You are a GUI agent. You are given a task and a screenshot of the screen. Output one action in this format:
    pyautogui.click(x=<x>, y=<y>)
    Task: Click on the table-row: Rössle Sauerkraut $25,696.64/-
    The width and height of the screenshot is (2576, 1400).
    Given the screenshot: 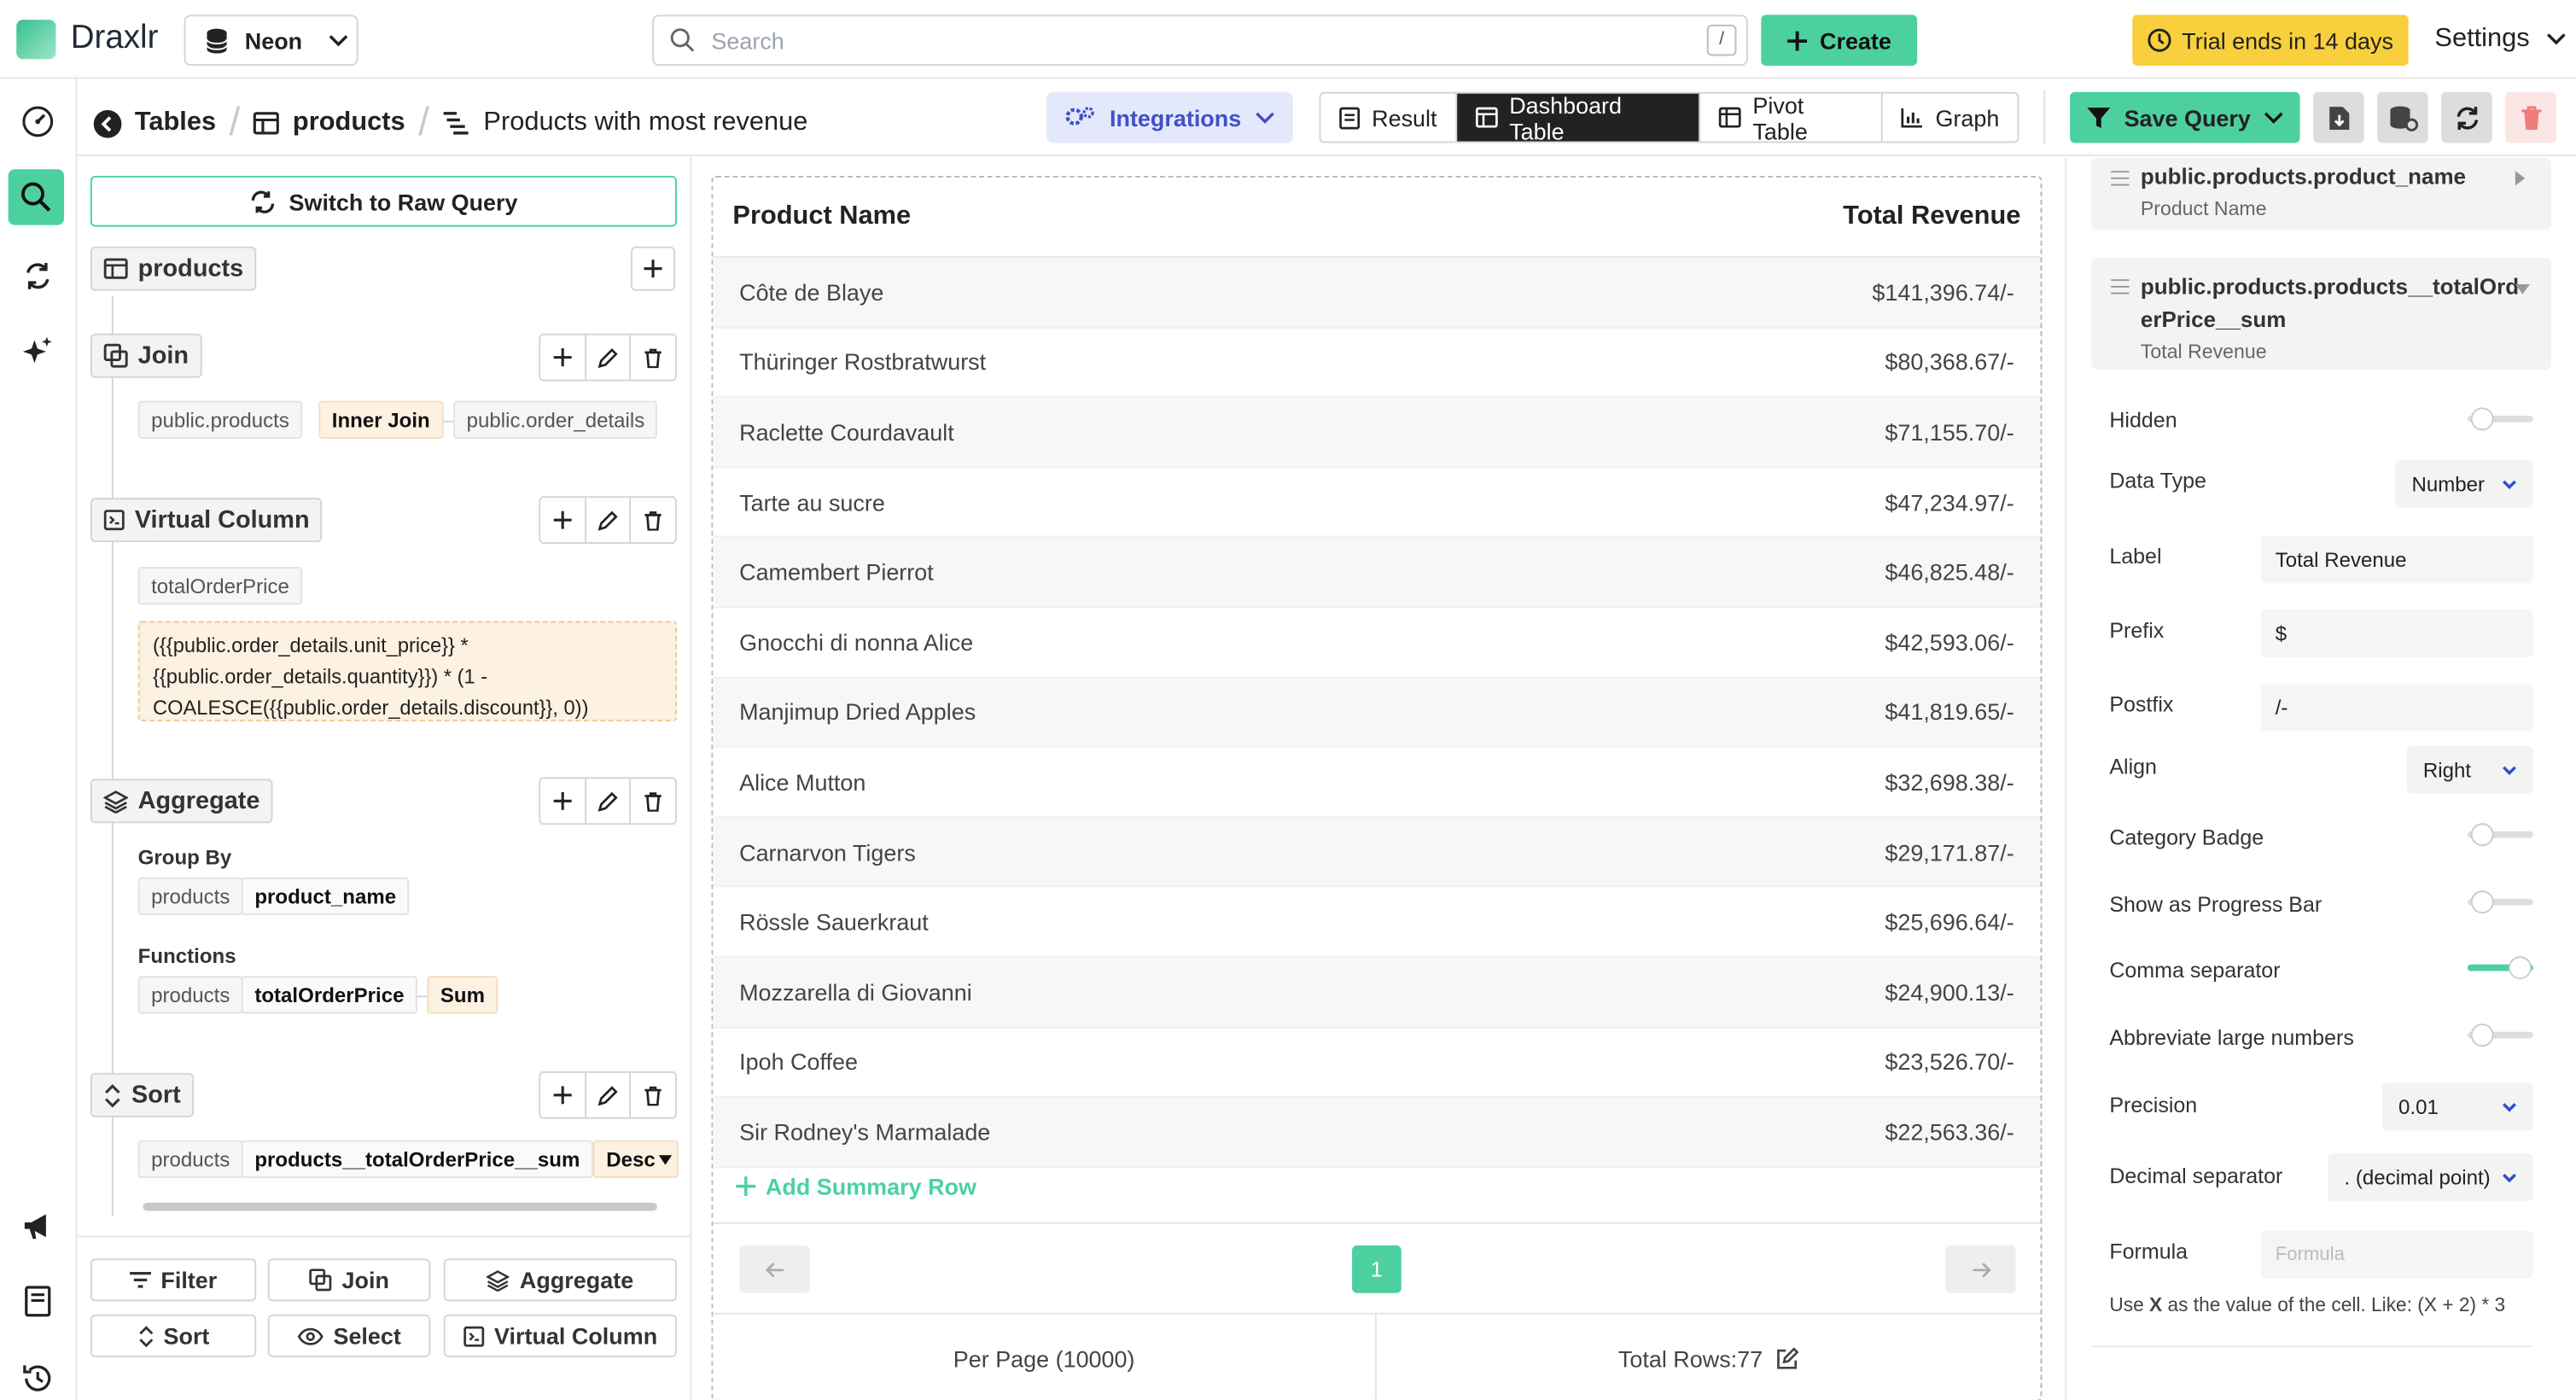 What is the action you would take?
    pyautogui.click(x=1377, y=923)
    